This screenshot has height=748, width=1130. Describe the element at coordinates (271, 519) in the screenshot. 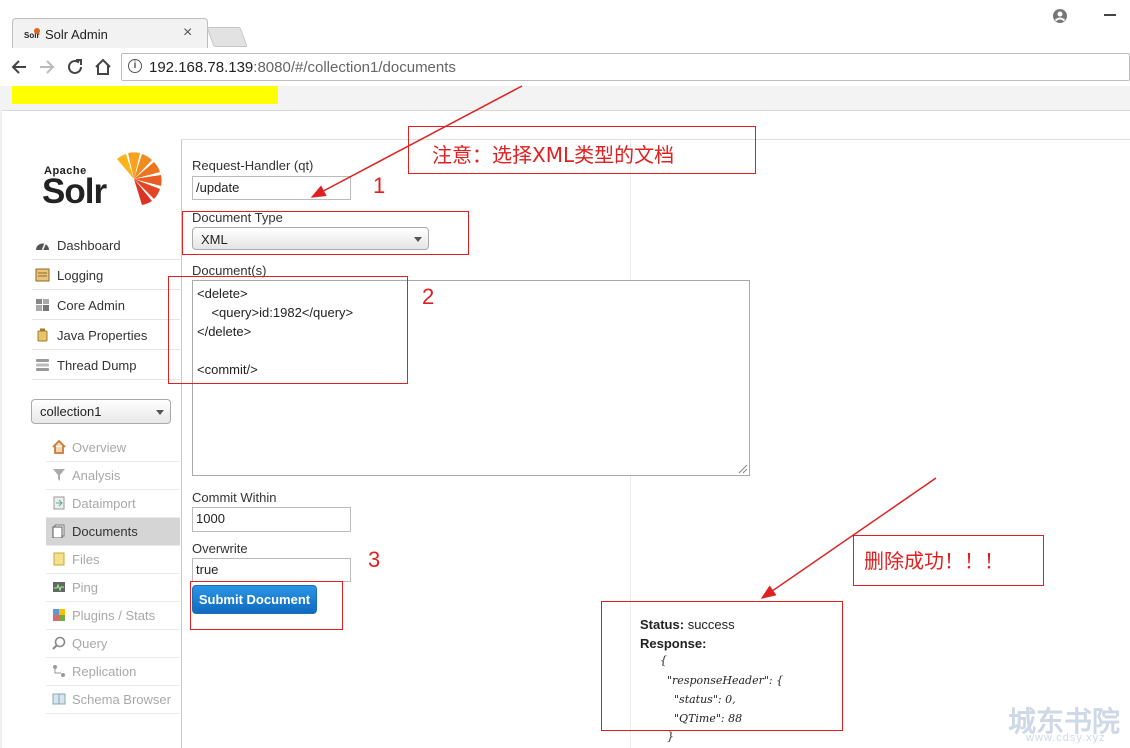

I see `commit-within-input: 1000` at that location.